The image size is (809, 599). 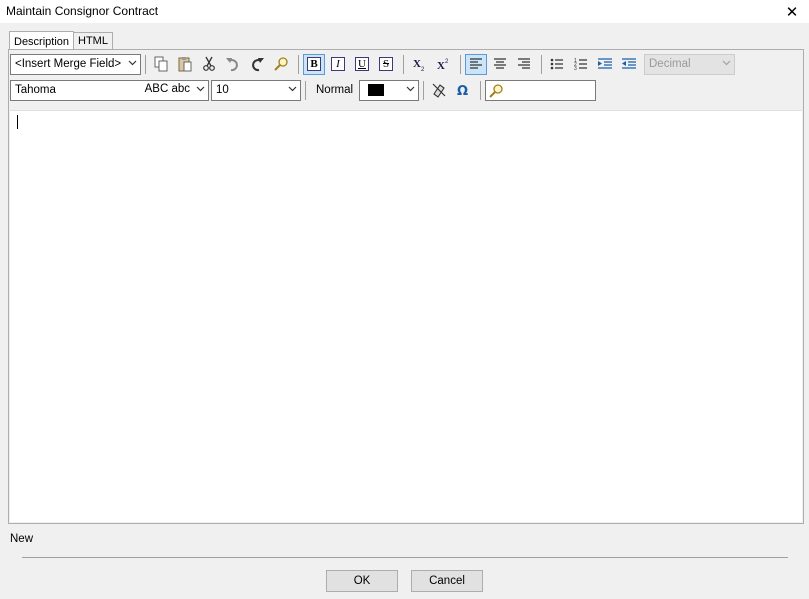 What do you see at coordinates (256, 90) in the screenshot?
I see `font-size-dropdown: 10` at bounding box center [256, 90].